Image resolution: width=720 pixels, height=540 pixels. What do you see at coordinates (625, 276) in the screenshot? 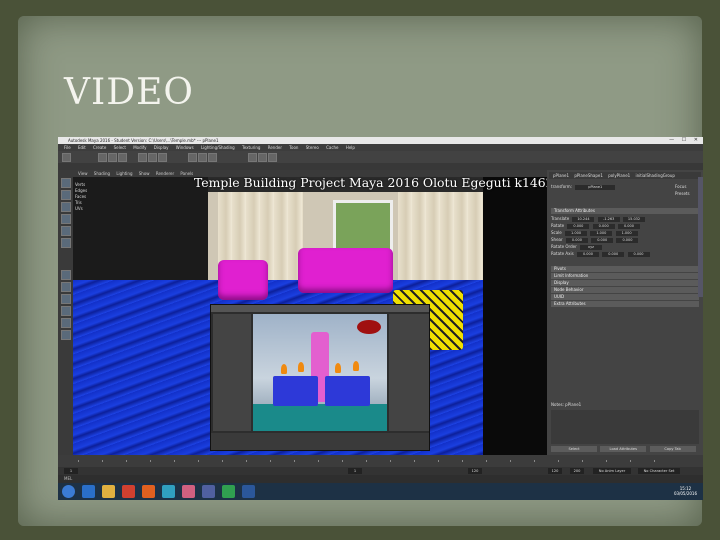
I see `section-limit-information: Limit Information` at bounding box center [625, 276].